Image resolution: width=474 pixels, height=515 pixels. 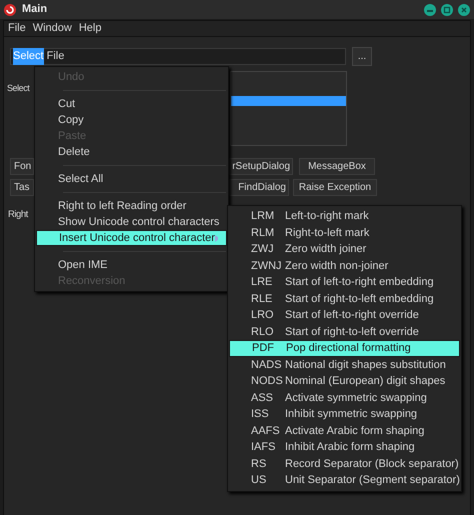 I want to click on close-button, so click(x=464, y=10).